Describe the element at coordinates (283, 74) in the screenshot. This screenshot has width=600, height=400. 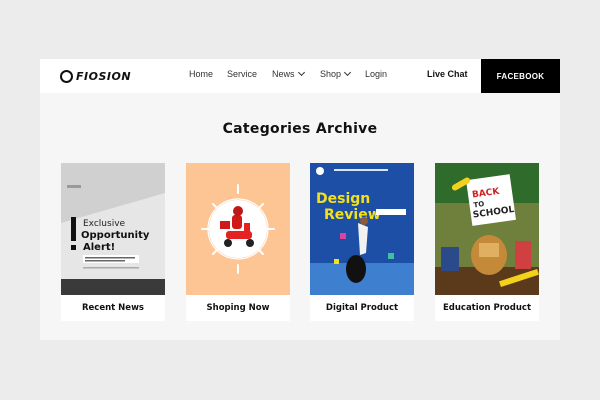
I see `nav-news-label: News` at that location.